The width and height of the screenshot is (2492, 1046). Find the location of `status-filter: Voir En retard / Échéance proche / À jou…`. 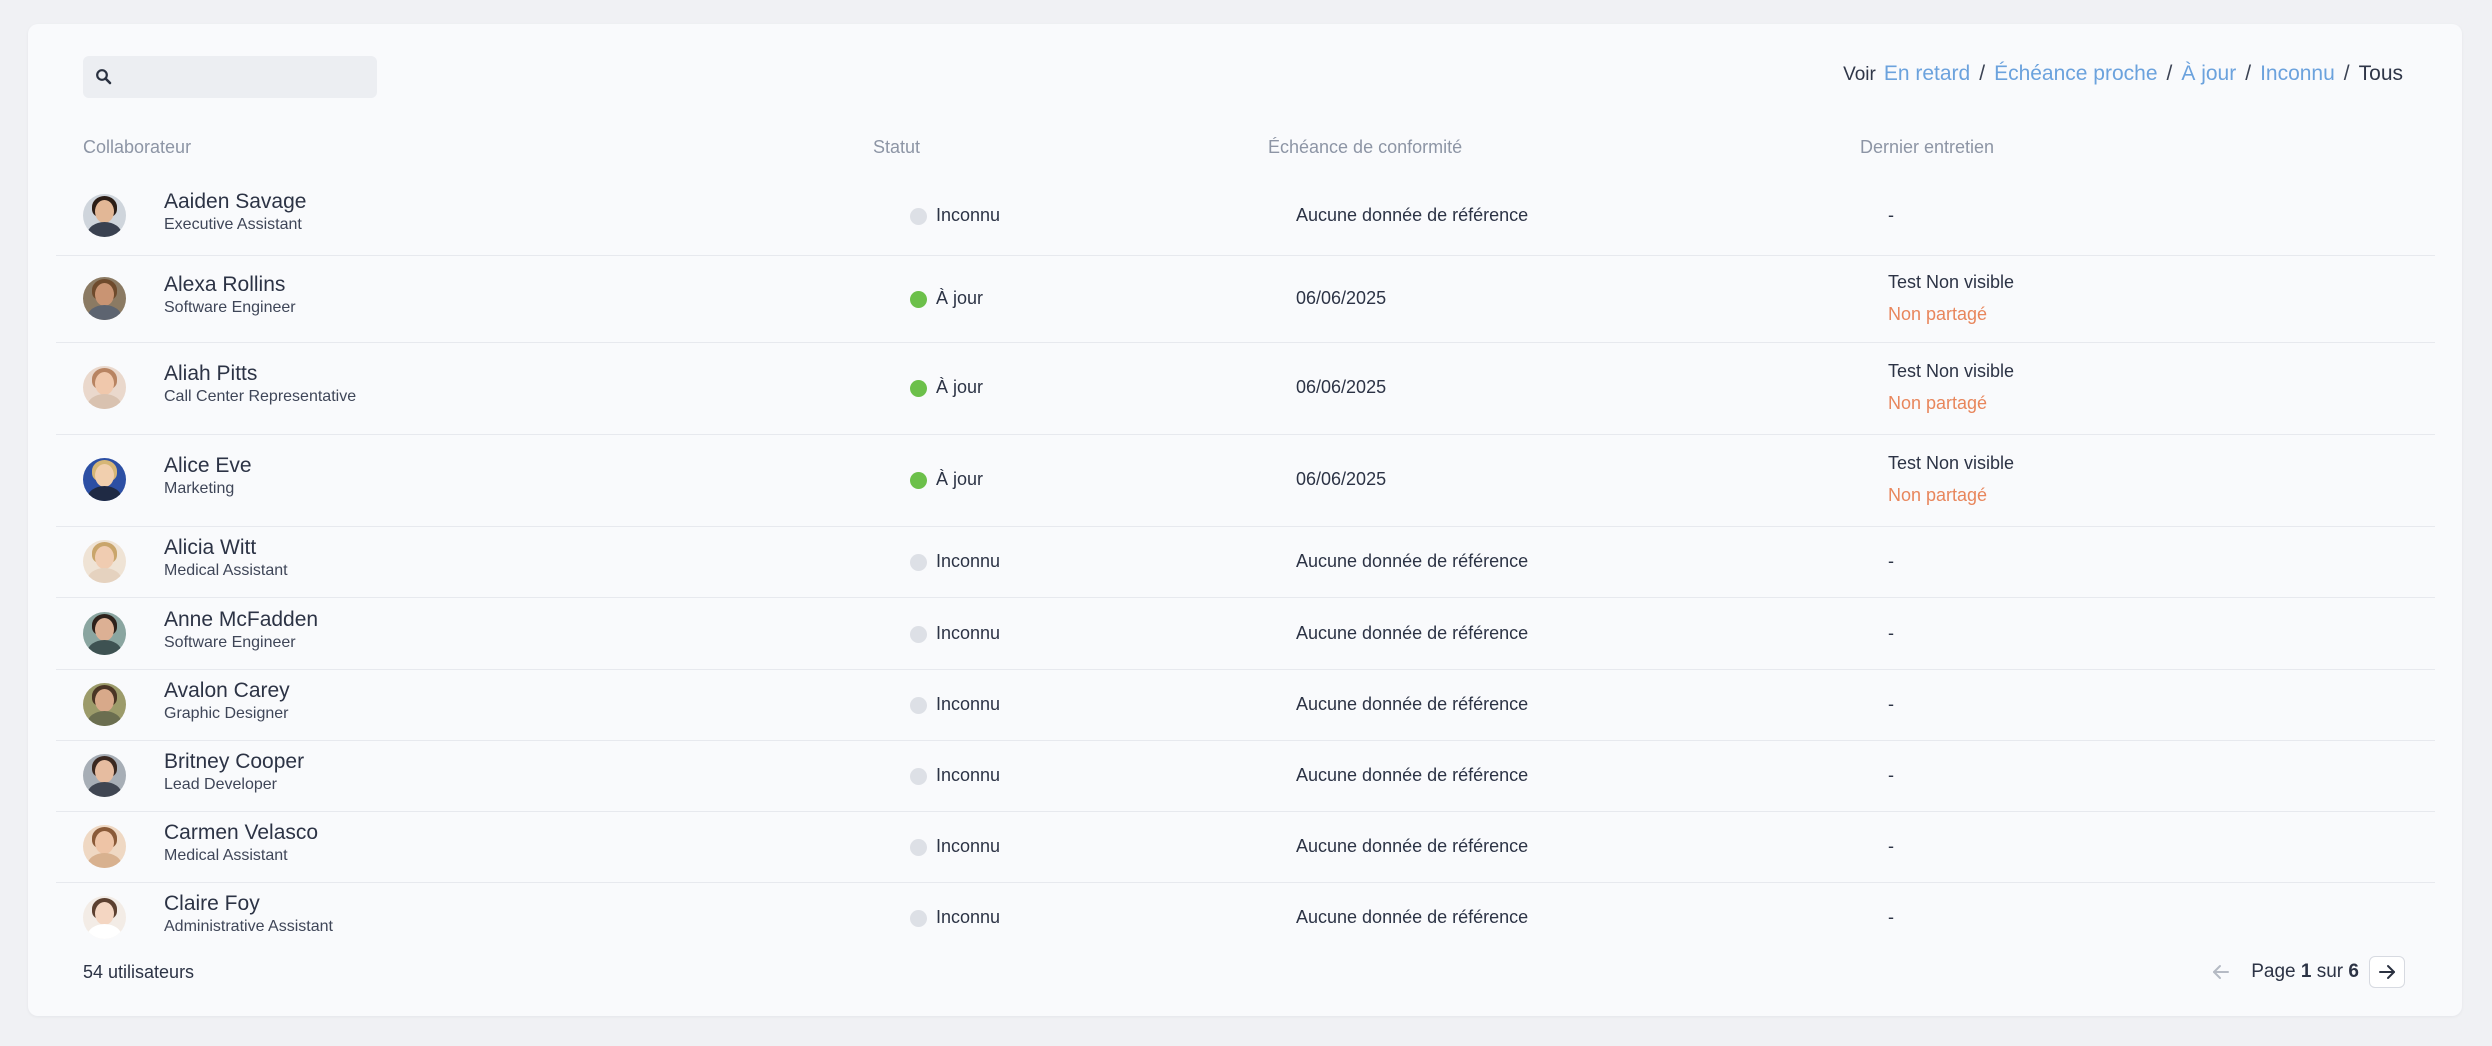

status-filter: Voir En retard / Échéance proche / À jou… is located at coordinates (2123, 77).